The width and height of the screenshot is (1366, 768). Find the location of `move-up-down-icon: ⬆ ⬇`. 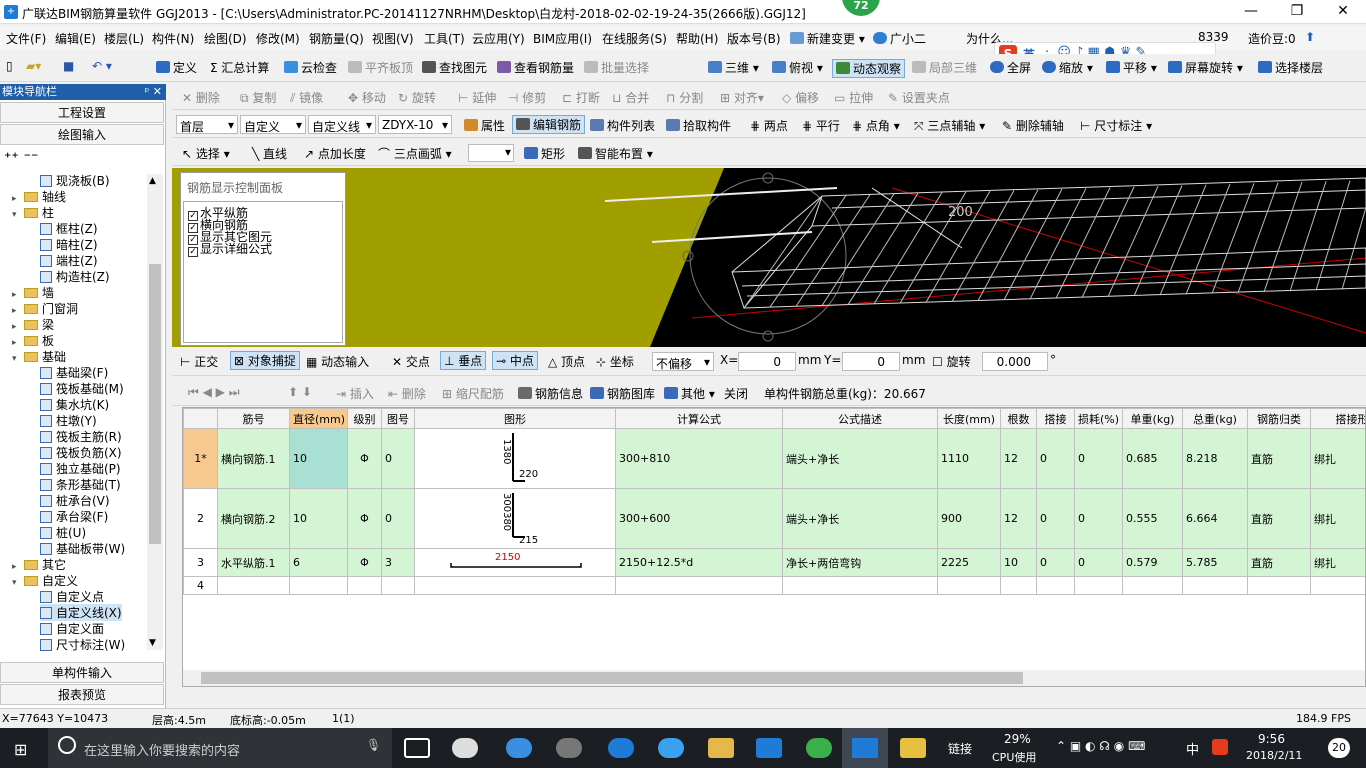

move-up-down-icon: ⬆ ⬇ is located at coordinates (300, 392).